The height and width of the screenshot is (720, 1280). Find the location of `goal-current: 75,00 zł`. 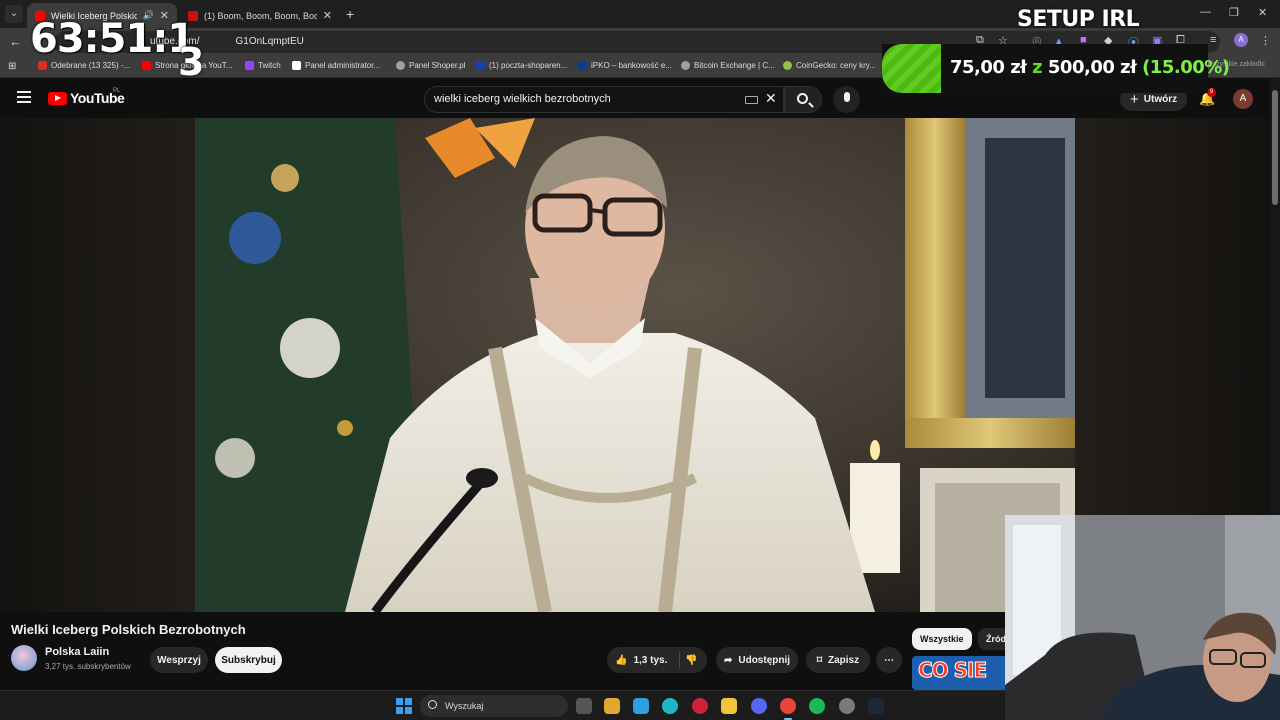

goal-current: 75,00 zł is located at coordinates (988, 67).